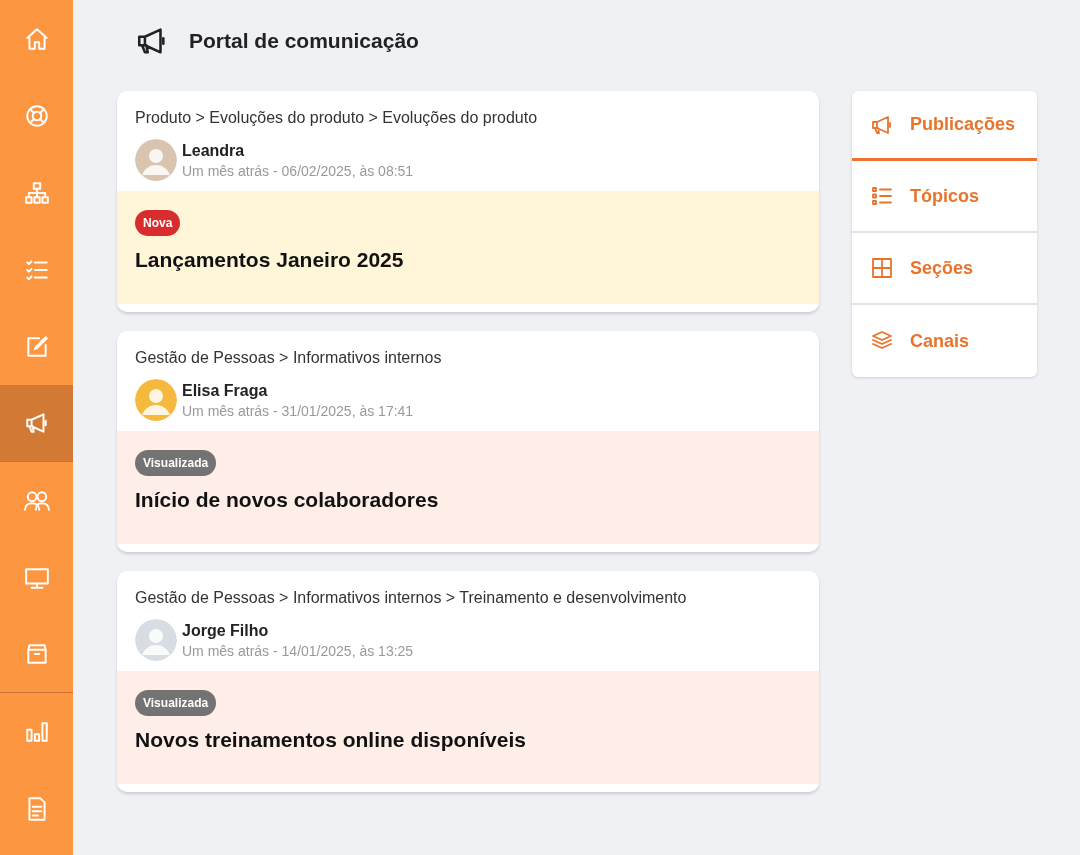 This screenshot has width=1080, height=855. Describe the element at coordinates (226, 630) in the screenshot. I see `author-name: Jorge Filho` at that location.